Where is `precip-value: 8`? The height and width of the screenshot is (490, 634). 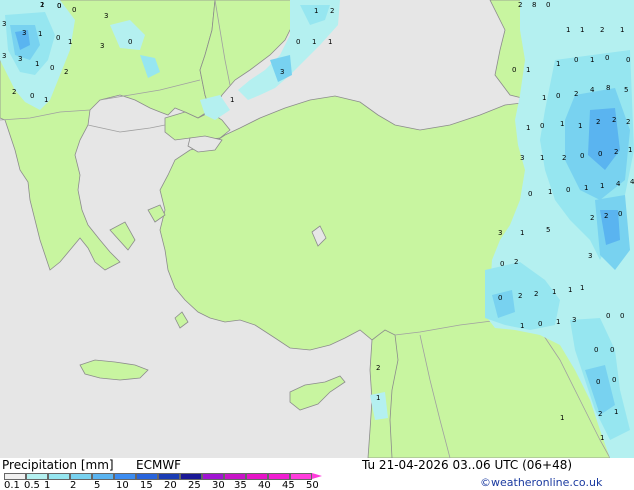
precip-value: 8 is located at coordinates (534, 5).